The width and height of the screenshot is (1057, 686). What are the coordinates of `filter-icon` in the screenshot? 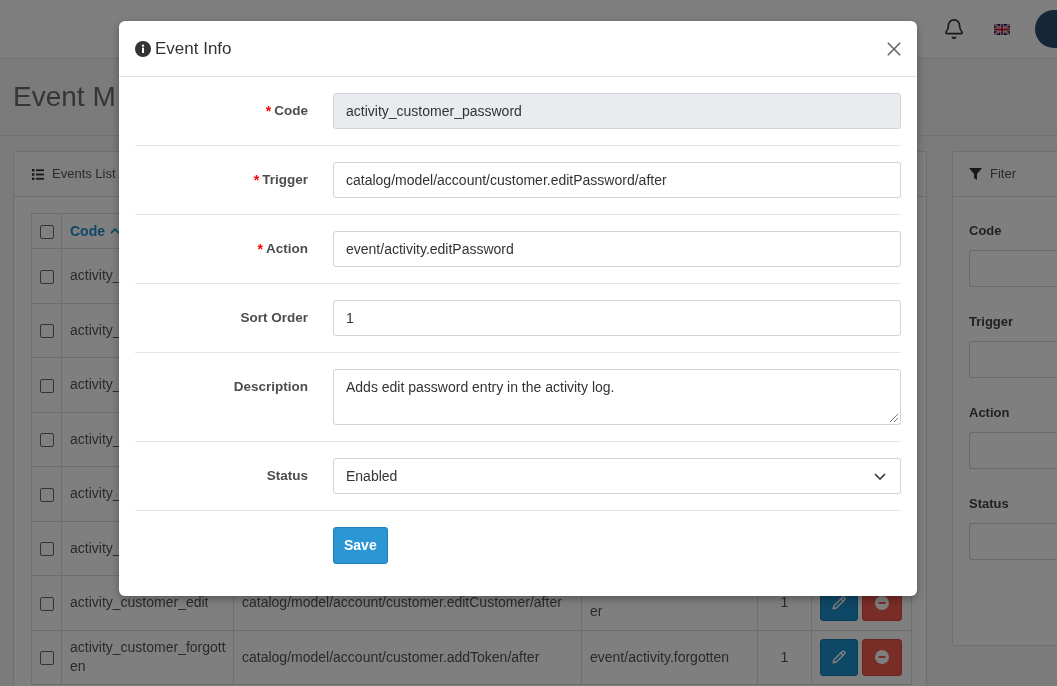 It's located at (975, 174).